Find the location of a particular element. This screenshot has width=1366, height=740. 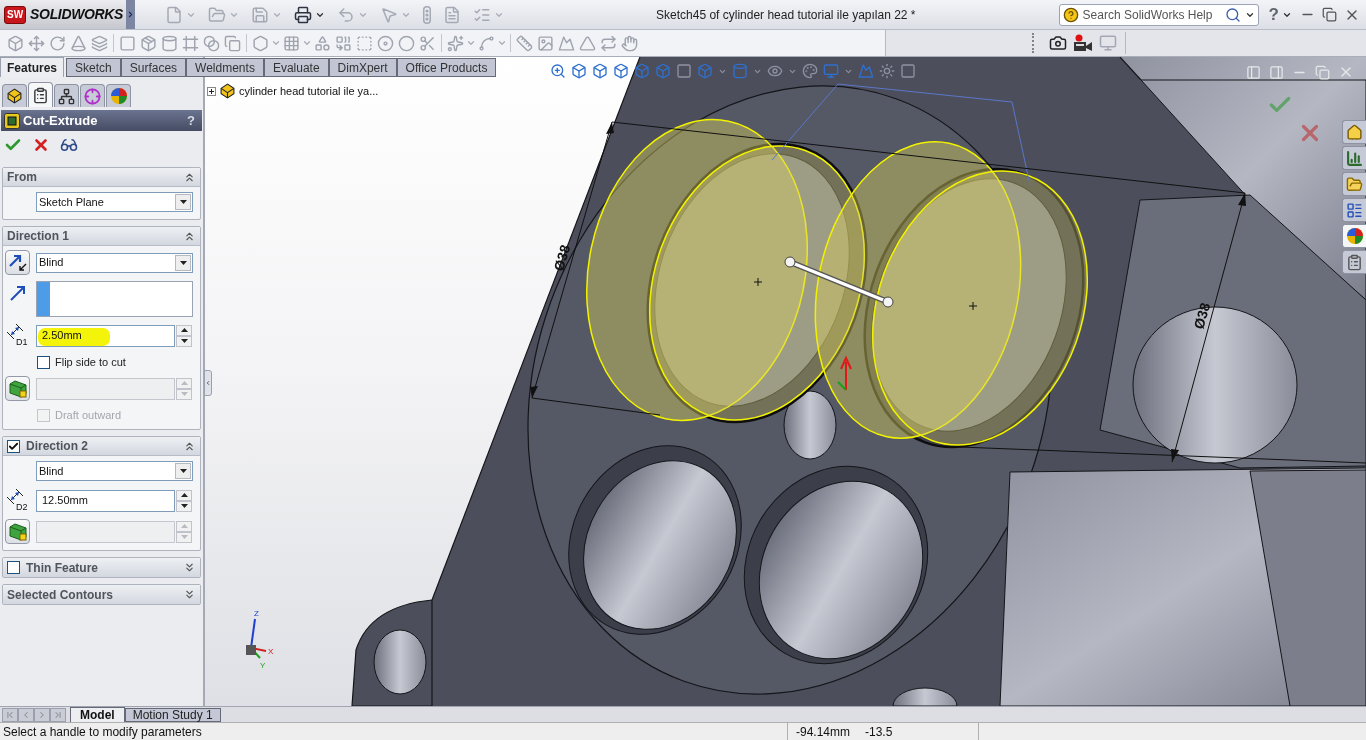

help-bubble-icon is located at coordinates (1070, 14).